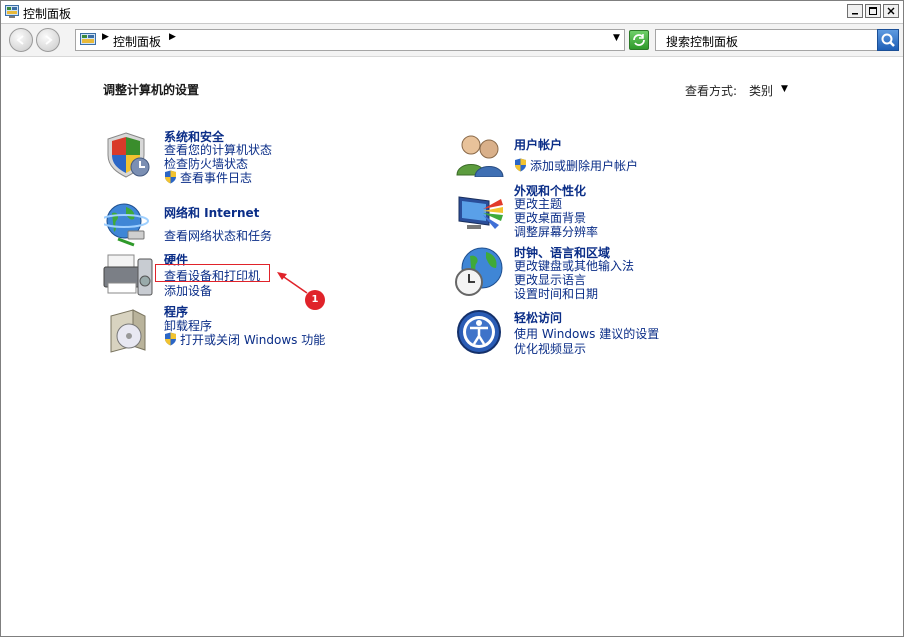 This screenshot has height=637, width=904. What do you see at coordinates (452, 12) in the screenshot?
I see `title-bar: 控制面板` at bounding box center [452, 12].